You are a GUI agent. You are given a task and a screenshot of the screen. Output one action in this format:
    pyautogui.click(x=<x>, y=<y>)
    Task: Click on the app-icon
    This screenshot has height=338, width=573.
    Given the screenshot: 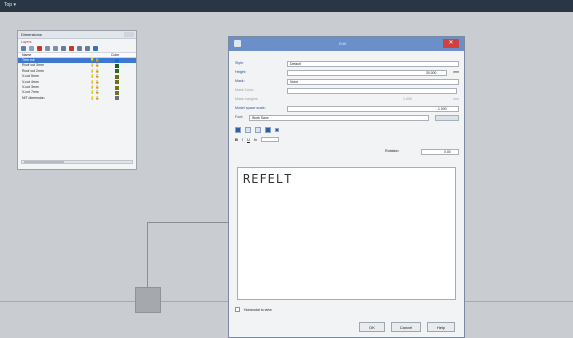 What is the action you would take?
    pyautogui.click(x=237, y=43)
    